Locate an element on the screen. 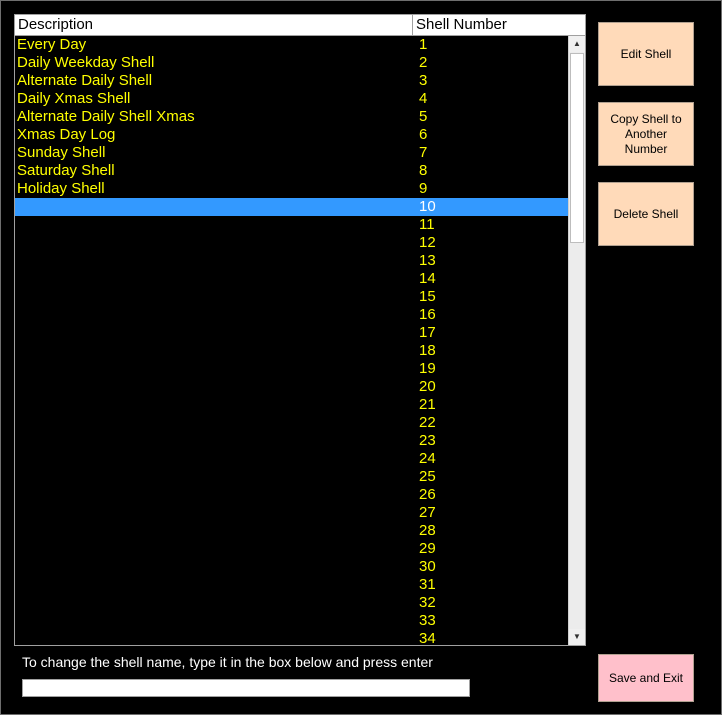 This screenshot has width=722, height=715. row-shell-number: 31 is located at coordinates (427, 584).